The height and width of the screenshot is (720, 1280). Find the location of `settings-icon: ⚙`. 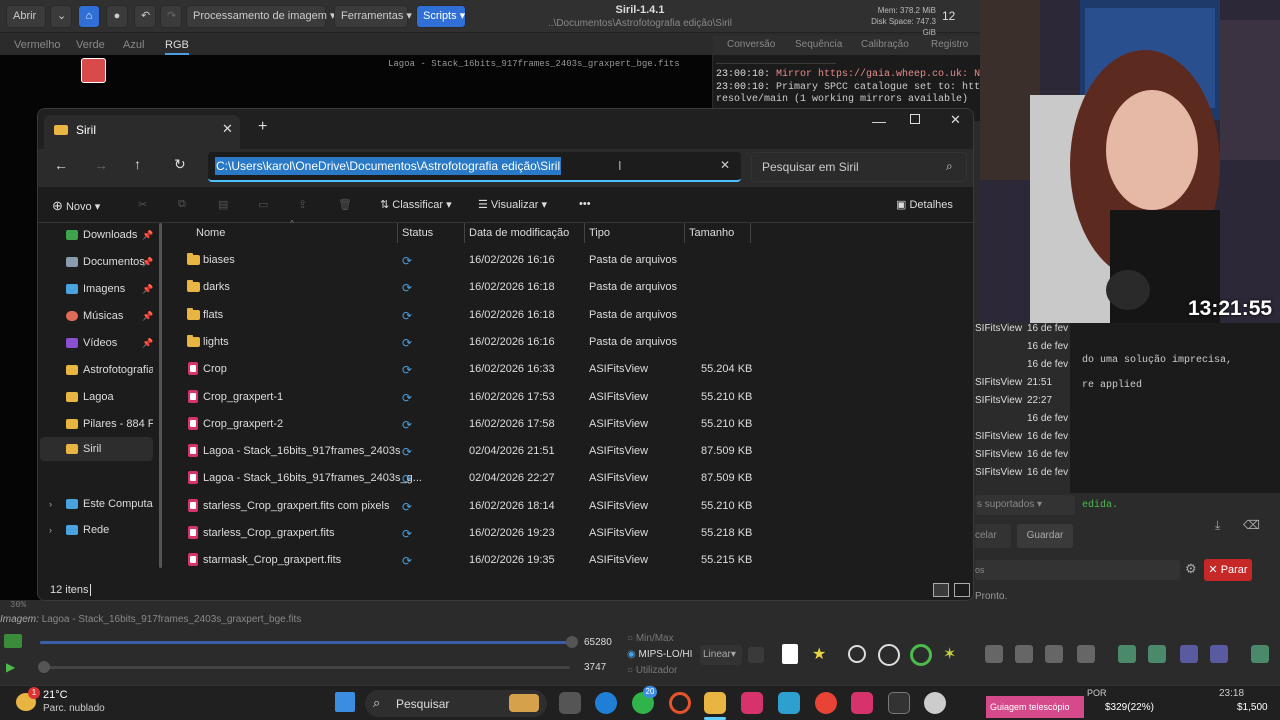

settings-icon: ⚙ is located at coordinates (1191, 569).